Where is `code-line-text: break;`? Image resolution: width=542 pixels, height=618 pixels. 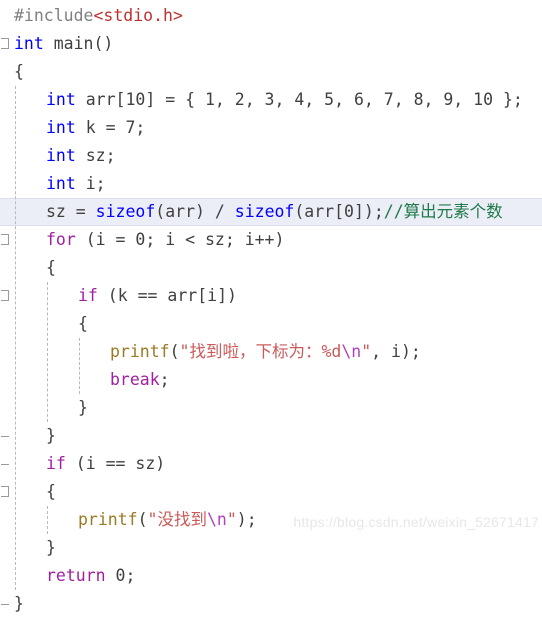
code-line-text: break; is located at coordinates (140, 380).